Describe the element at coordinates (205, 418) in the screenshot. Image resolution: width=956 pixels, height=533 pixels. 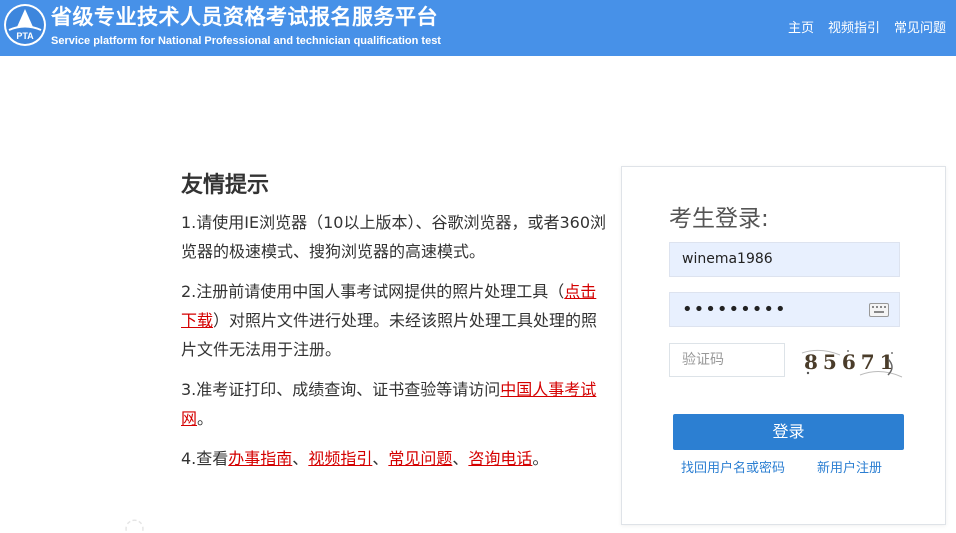
I see `tip-exam-site-post: 。` at that location.